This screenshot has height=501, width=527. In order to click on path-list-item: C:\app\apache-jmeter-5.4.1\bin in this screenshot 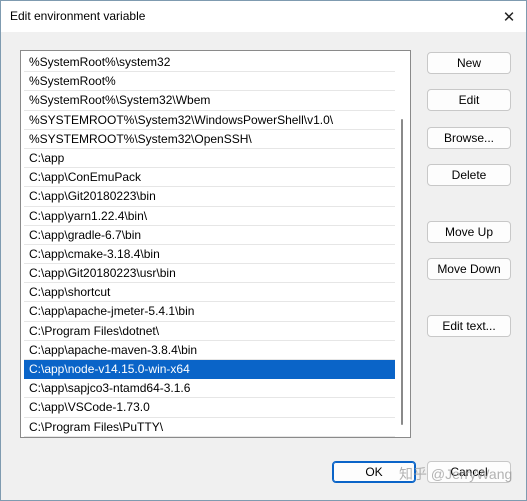, I will do `click(209, 312)`.